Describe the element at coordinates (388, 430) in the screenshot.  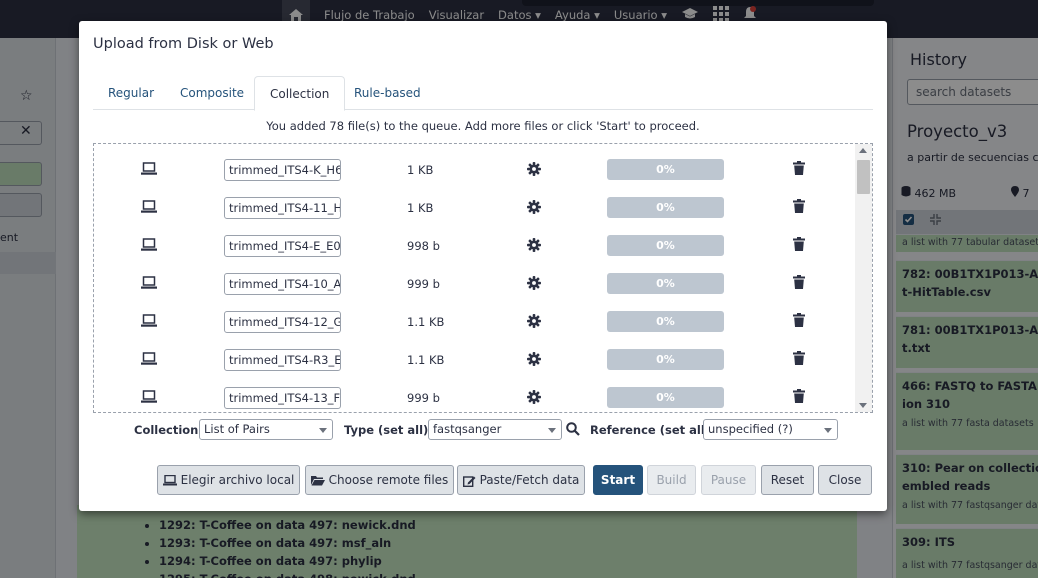
I see `type-label: Type (set all):` at that location.